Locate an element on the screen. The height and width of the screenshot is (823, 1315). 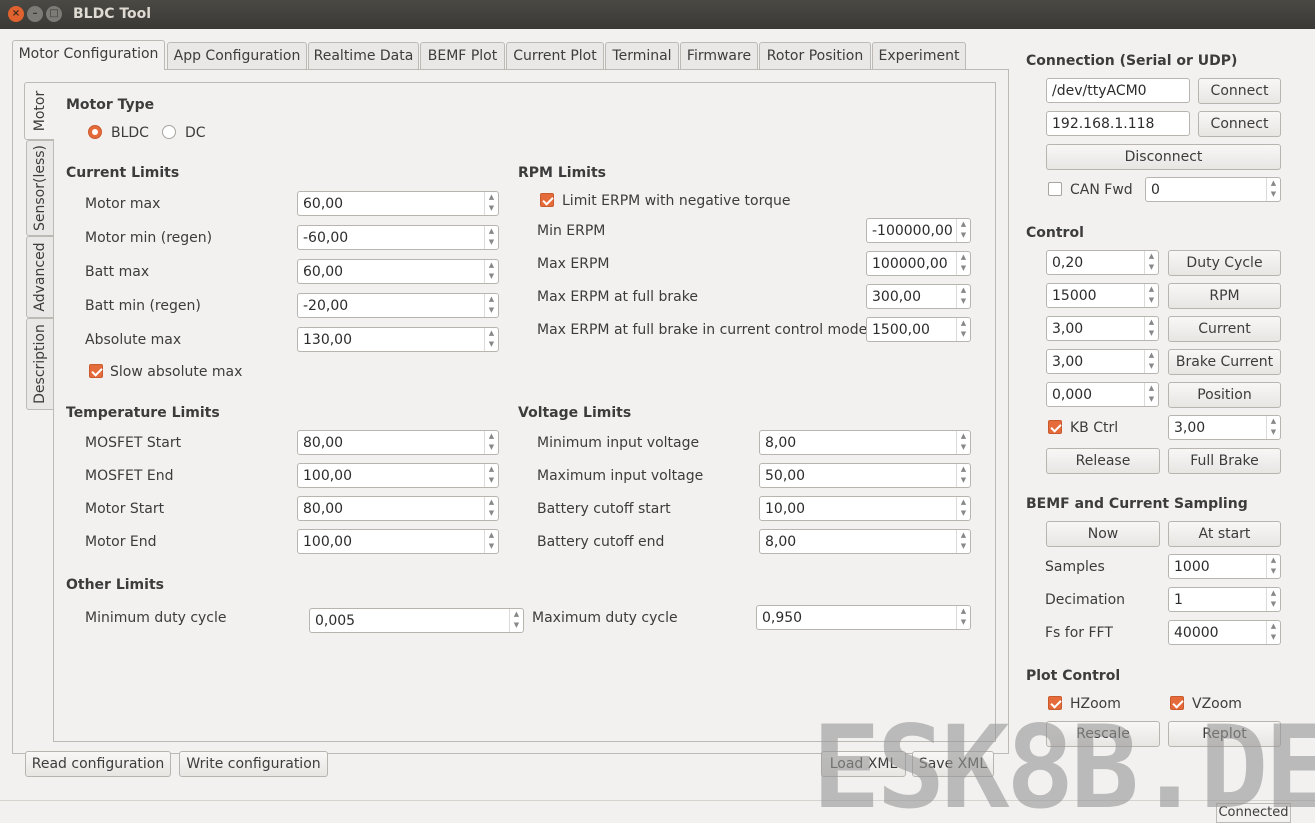
fs-for-fft-spinbox: ▲▼ is located at coordinates (1224, 632).